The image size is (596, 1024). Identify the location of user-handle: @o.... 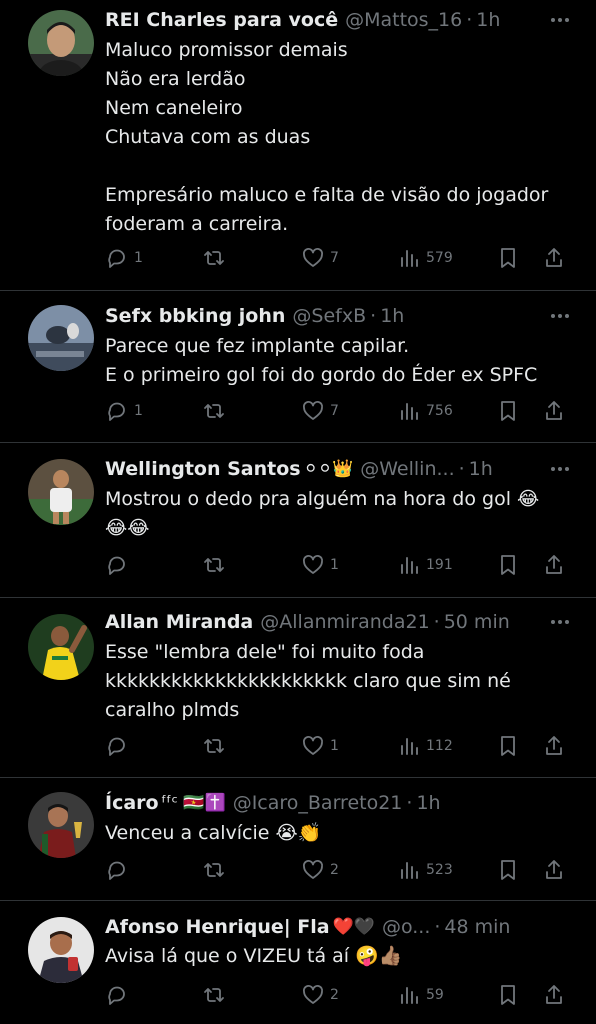
(406, 927).